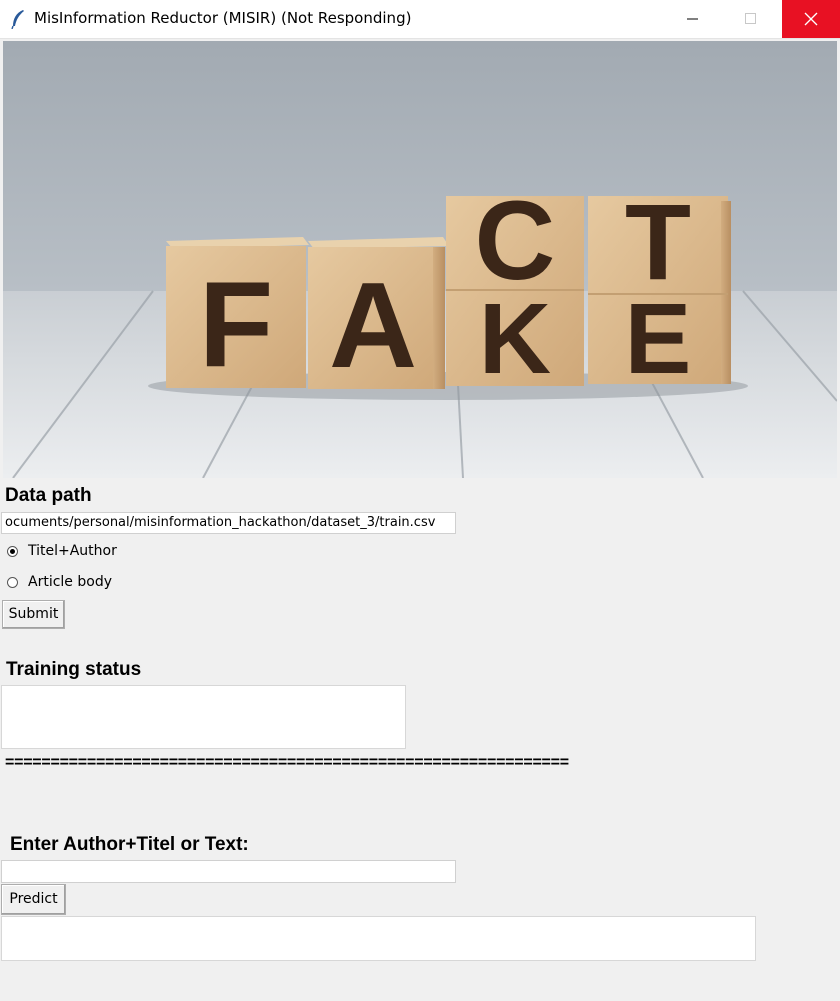 This screenshot has height=1001, width=840. Describe the element at coordinates (74, 669) in the screenshot. I see `training-status-label: Training status` at that location.